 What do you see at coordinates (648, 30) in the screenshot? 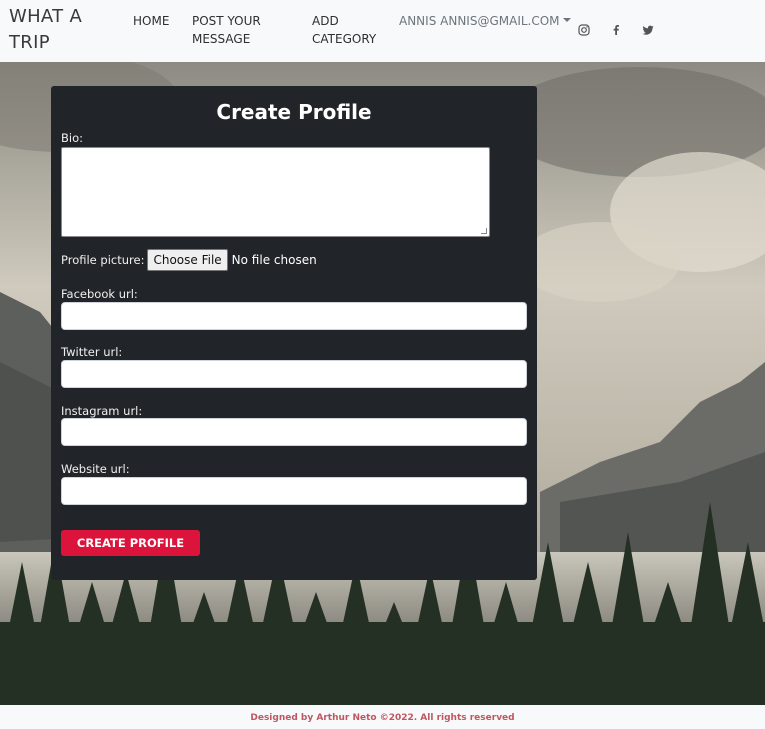
I see `twitter-icon` at bounding box center [648, 30].